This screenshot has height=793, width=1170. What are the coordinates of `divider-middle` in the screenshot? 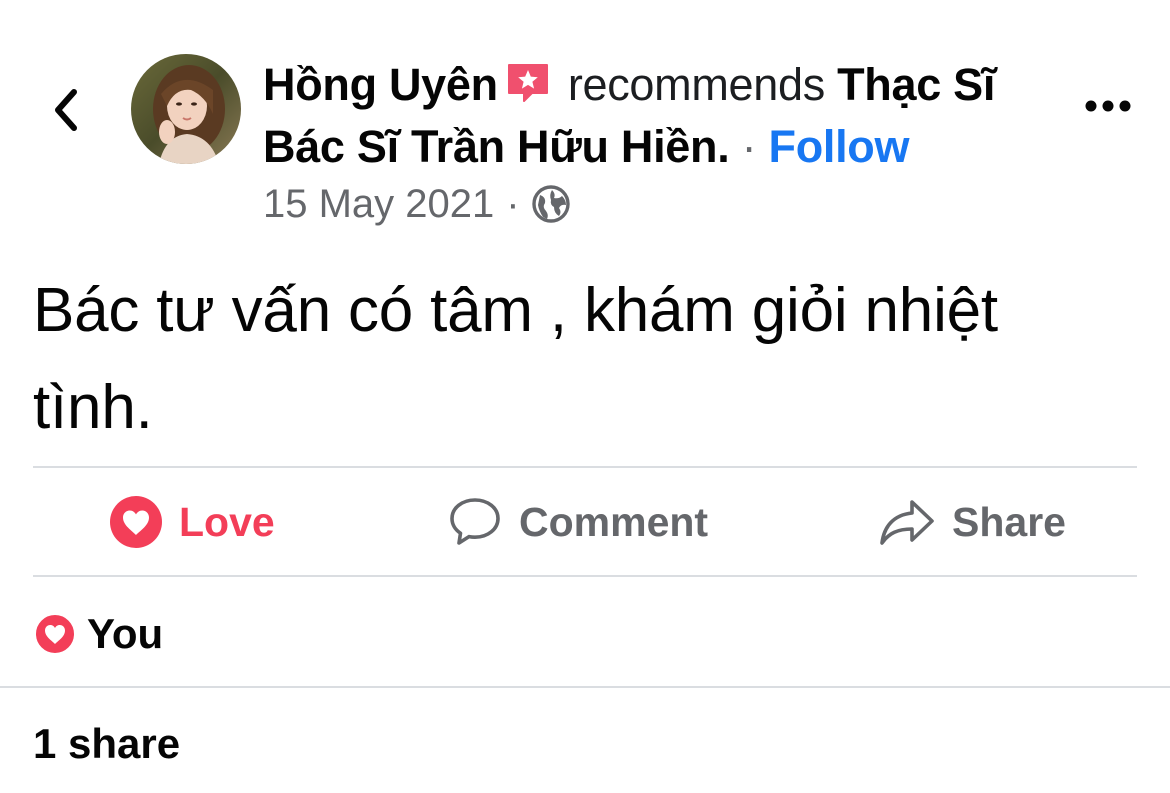 It's located at (585, 576).